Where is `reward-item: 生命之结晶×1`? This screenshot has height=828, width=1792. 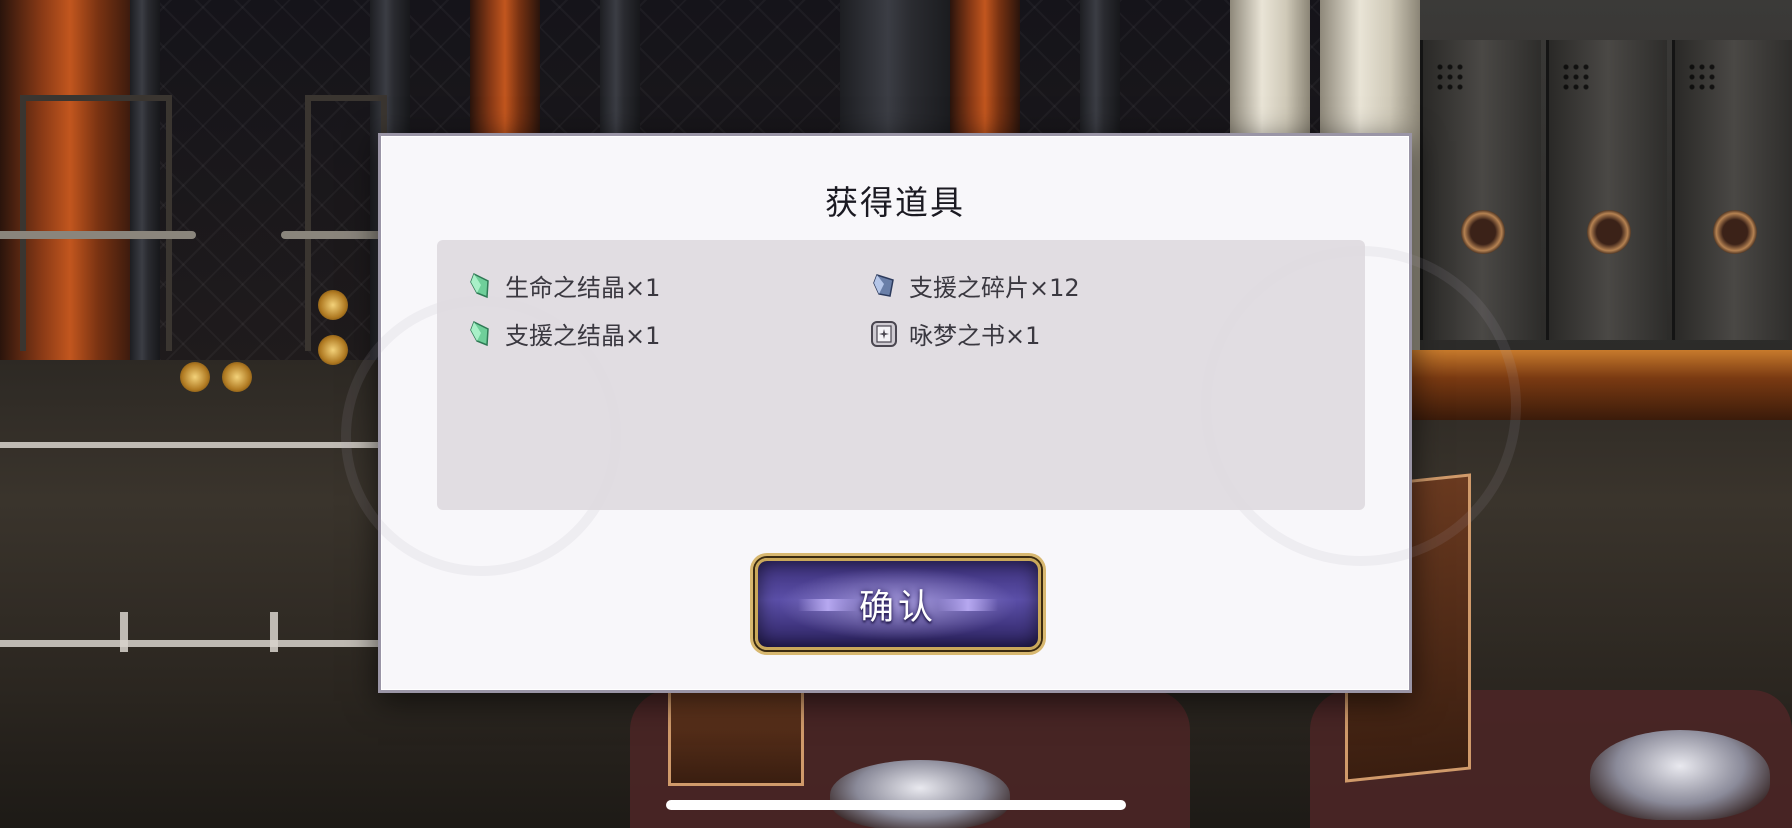 reward-item: 生命之结晶×1 is located at coordinates (562, 285).